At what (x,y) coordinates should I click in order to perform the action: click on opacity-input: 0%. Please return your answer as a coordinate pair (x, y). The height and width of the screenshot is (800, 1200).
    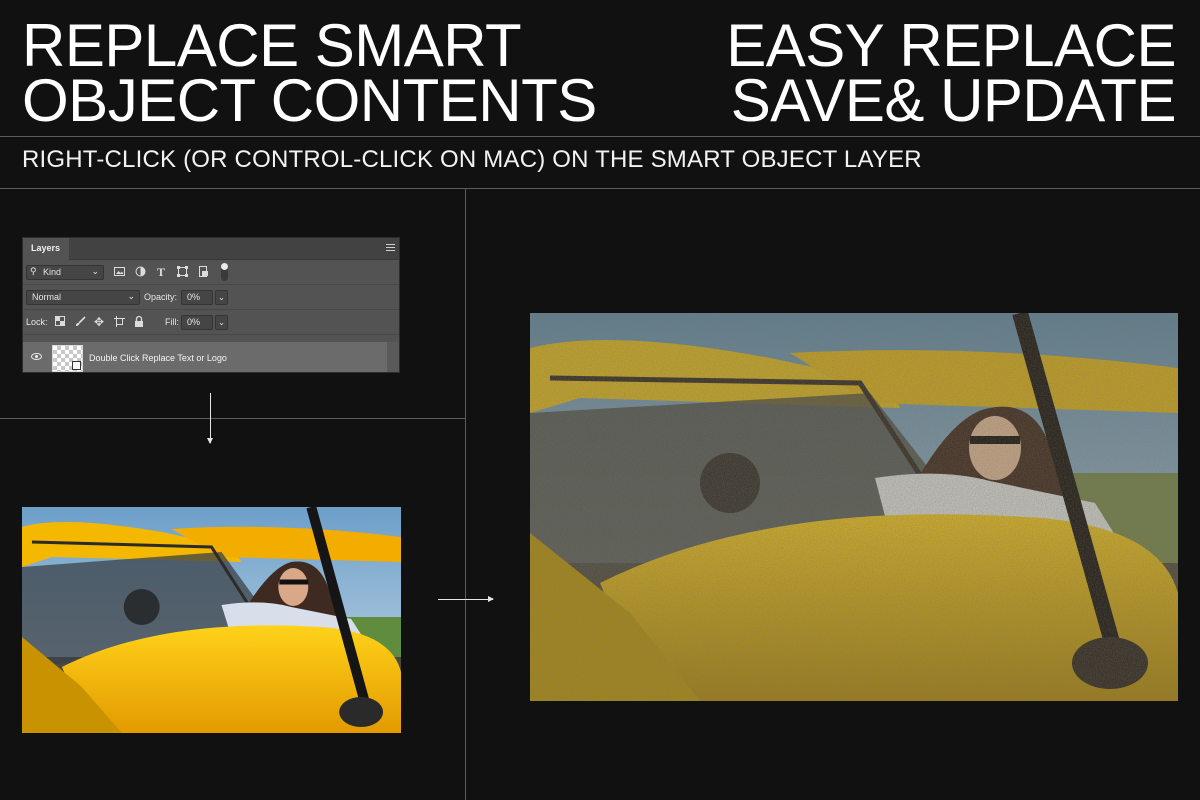
    Looking at the image, I should click on (197, 297).